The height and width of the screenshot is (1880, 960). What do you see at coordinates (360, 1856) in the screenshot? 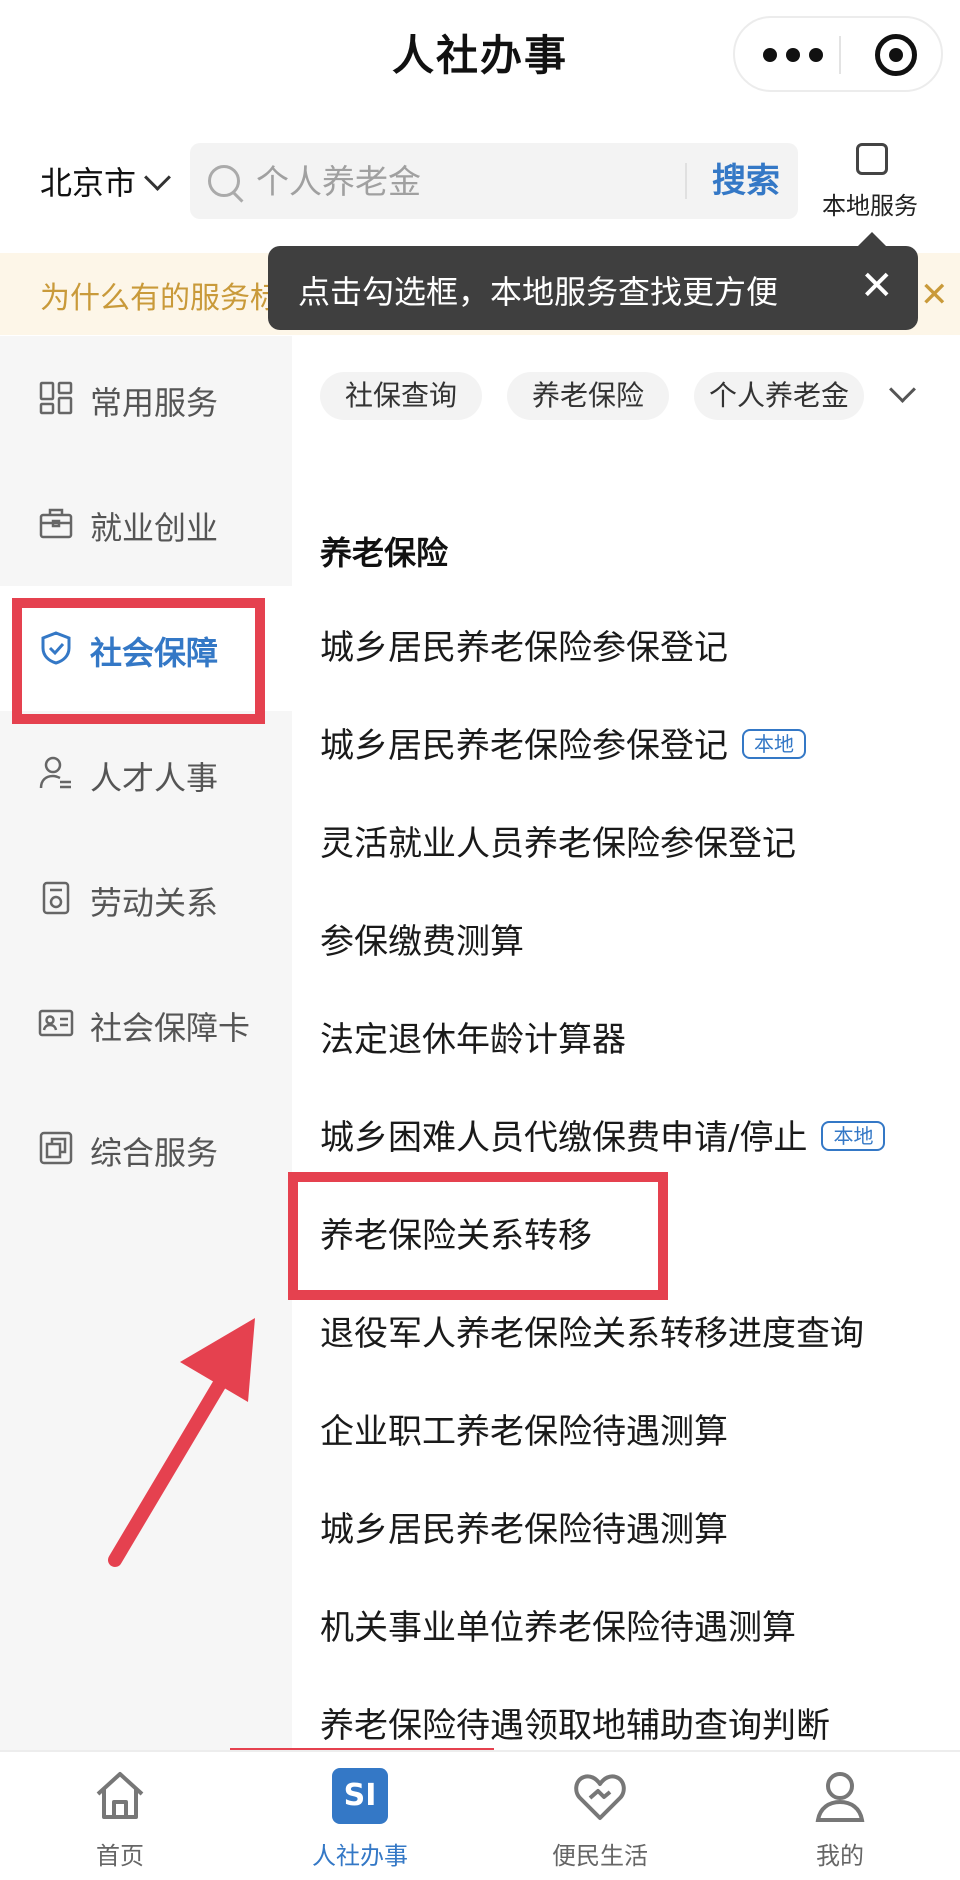
I see `tab-label: 人社办事` at bounding box center [360, 1856].